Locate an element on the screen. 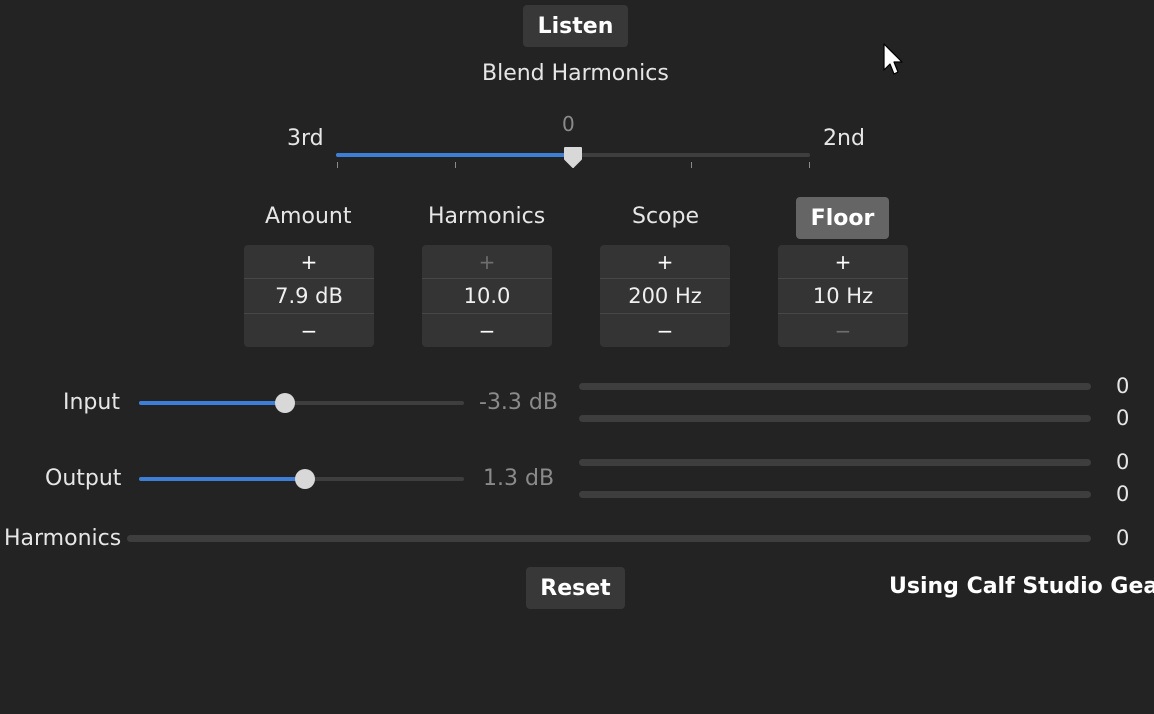  output-gain-value: 1.3 dB is located at coordinates (519, 478).